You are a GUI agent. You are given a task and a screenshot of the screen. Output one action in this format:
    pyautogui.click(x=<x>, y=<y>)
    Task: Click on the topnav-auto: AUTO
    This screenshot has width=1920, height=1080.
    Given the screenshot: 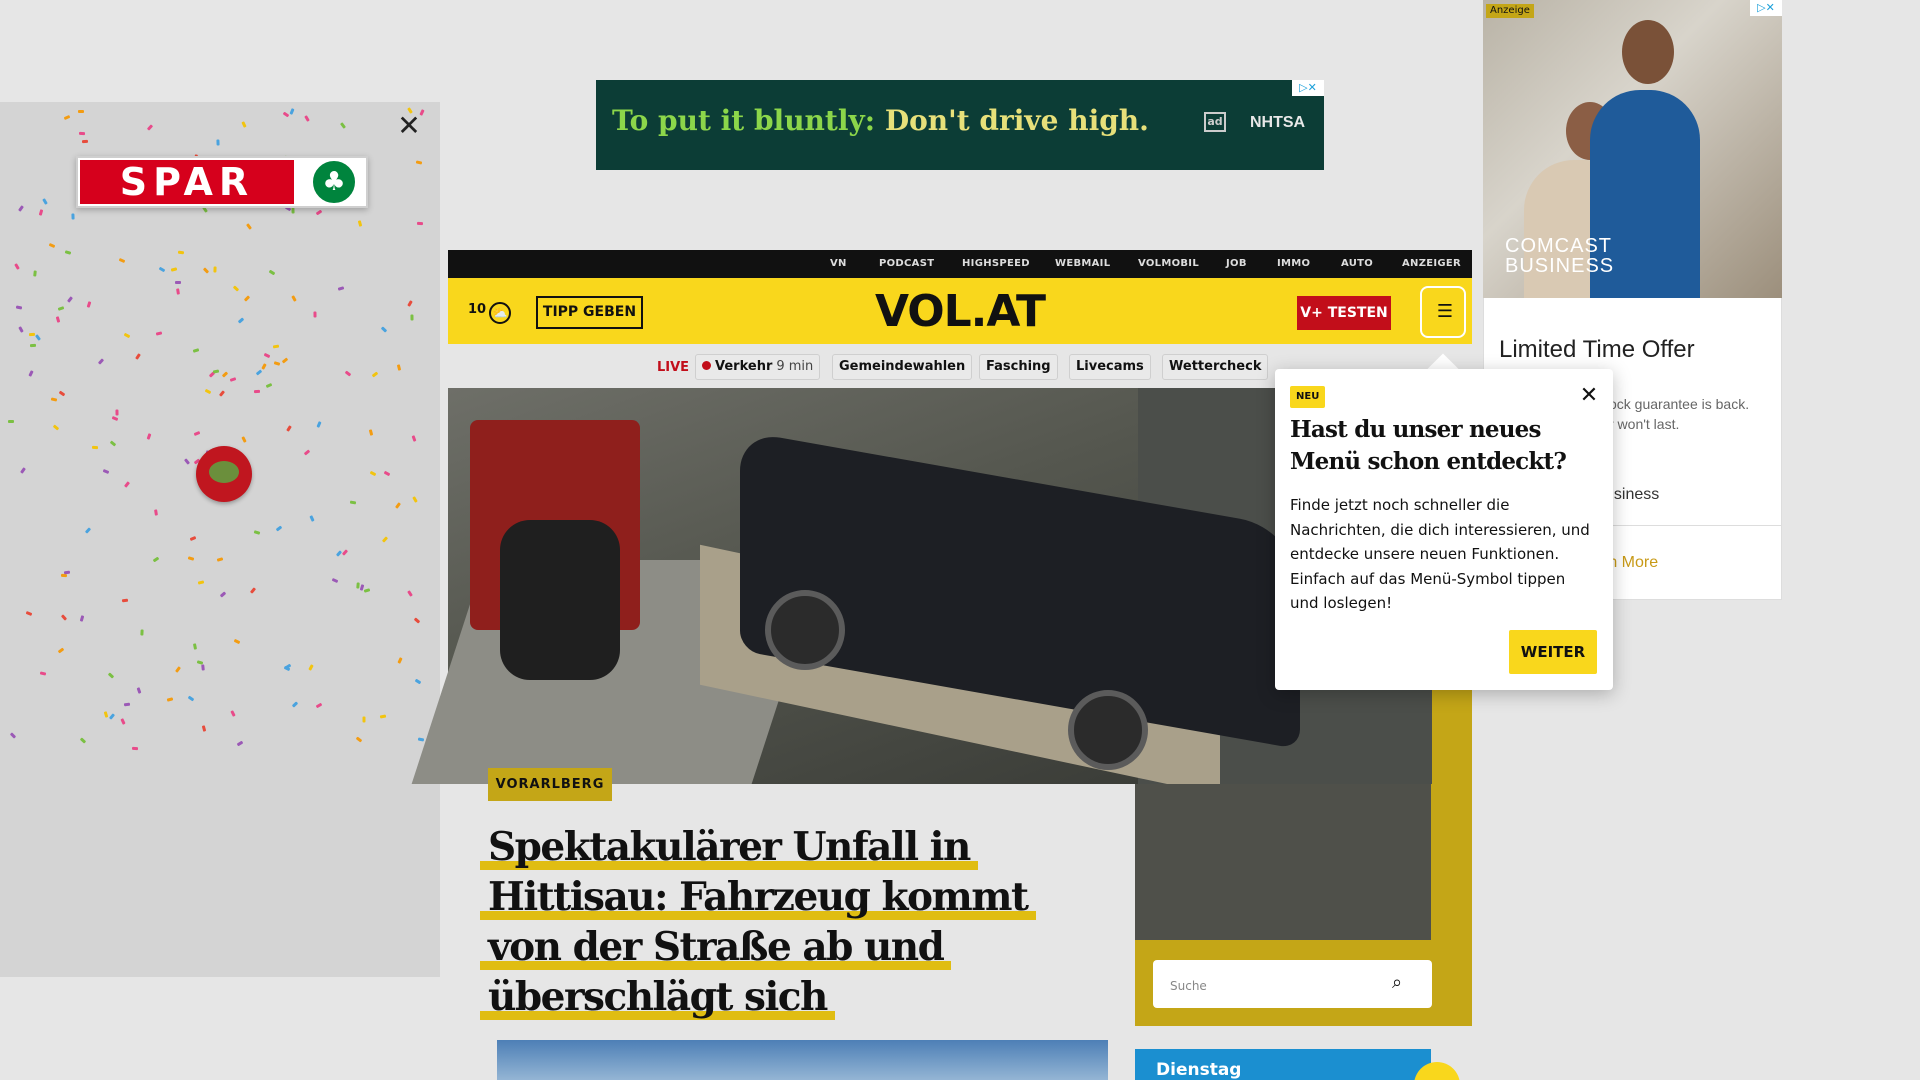 What is the action you would take?
    pyautogui.click(x=1357, y=263)
    